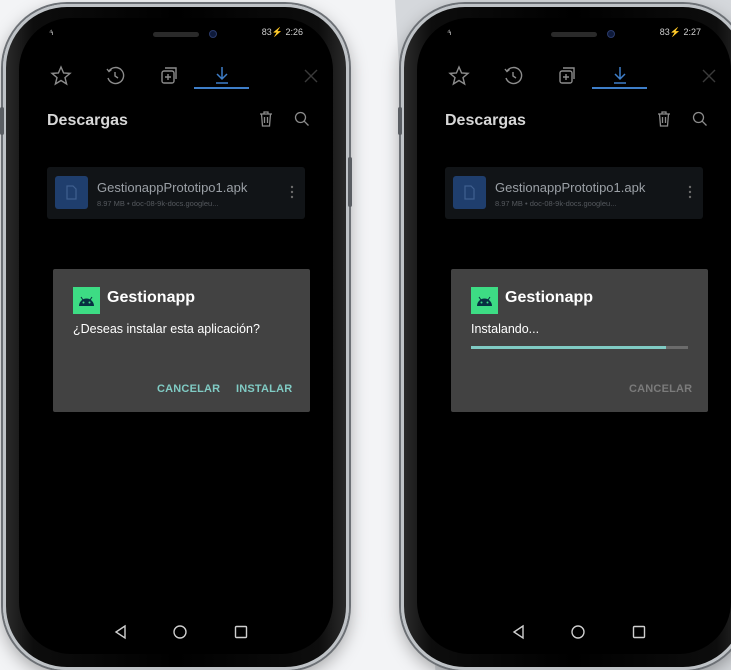 This screenshot has height=670, width=731. Describe the element at coordinates (350, 182) in the screenshot. I see `power-button` at that location.